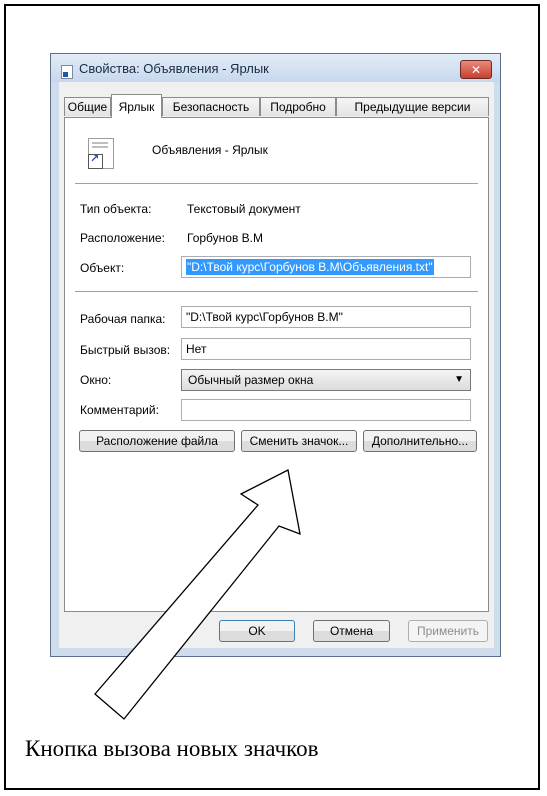  Describe the element at coordinates (197, 594) in the screenshot. I see `callout-arrow` at that location.